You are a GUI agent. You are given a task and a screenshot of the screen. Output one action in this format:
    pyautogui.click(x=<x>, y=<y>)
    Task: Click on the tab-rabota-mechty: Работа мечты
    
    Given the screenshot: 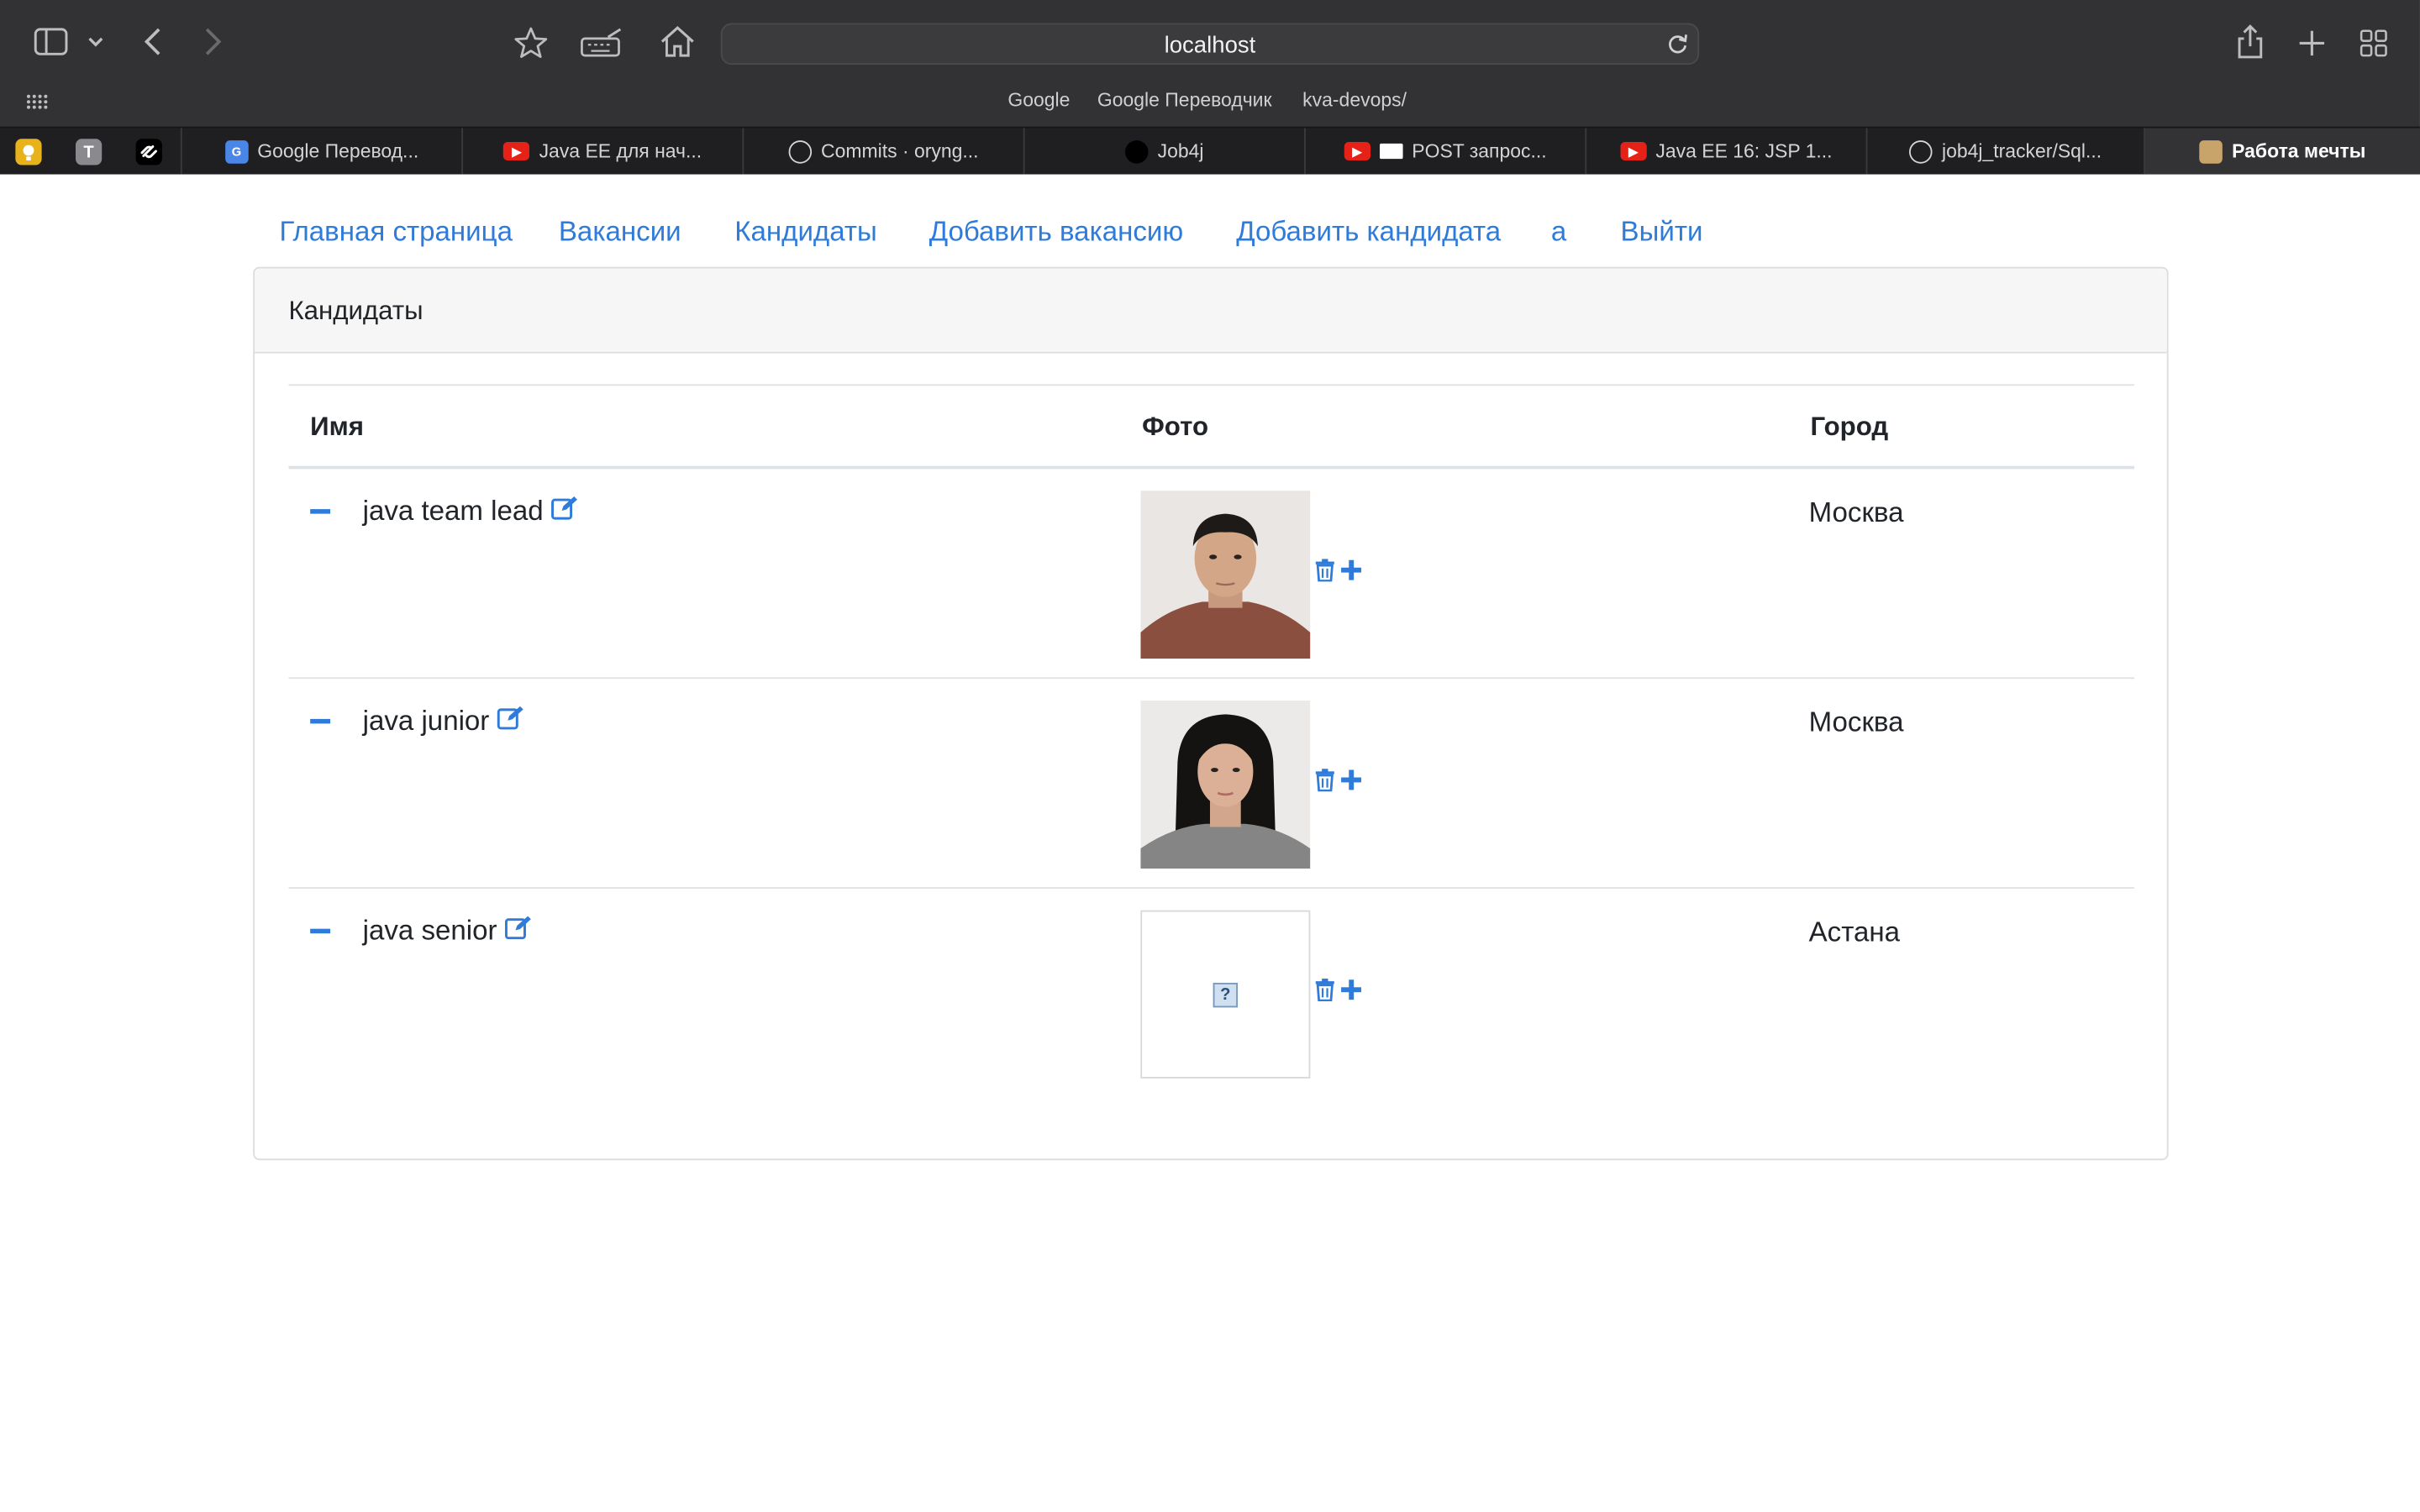 What is the action you would take?
    pyautogui.click(x=2282, y=151)
    